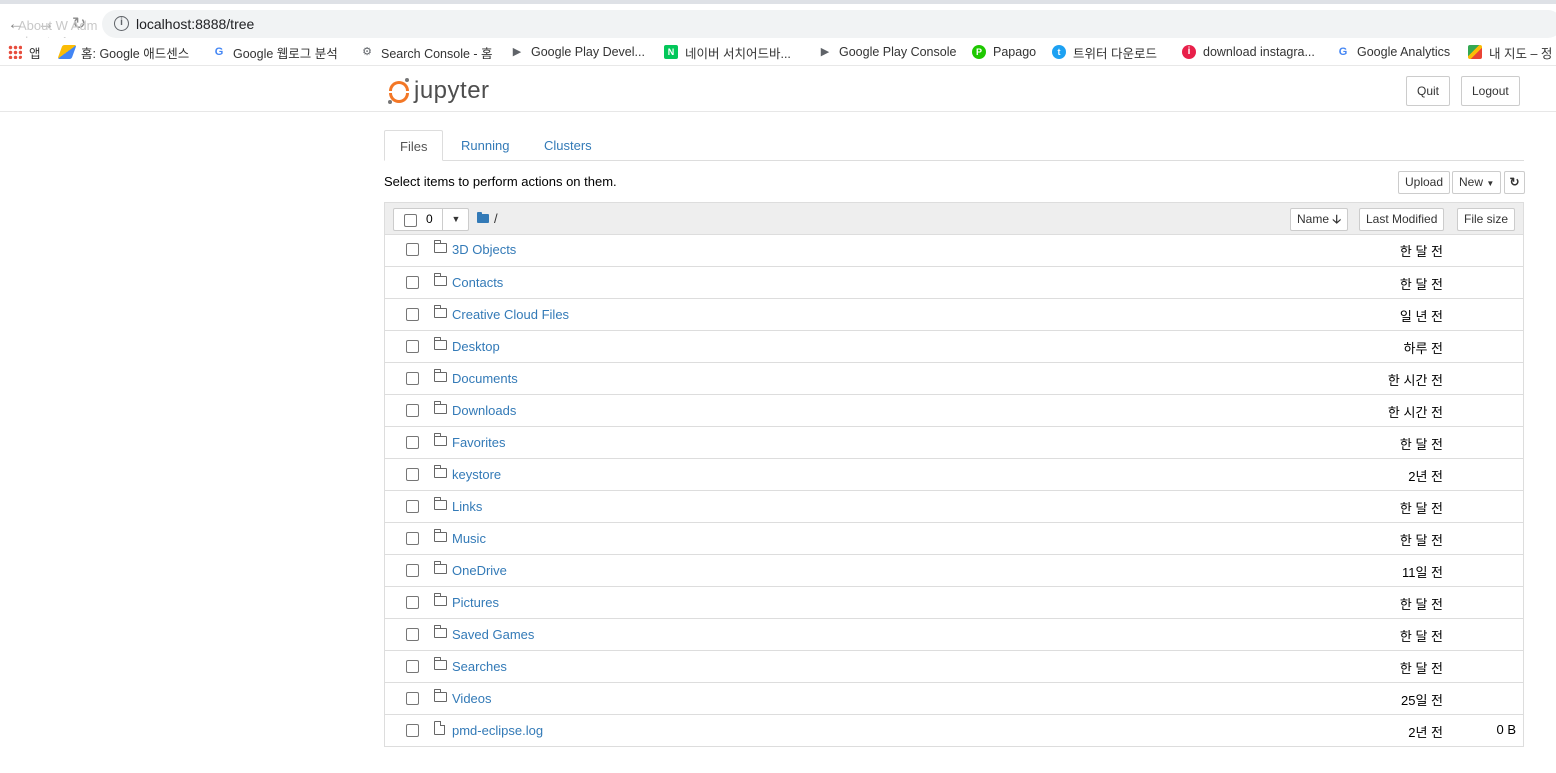 The image size is (1556, 773). Describe the element at coordinates (954, 442) in the screenshot. I see `list-item: Favorites 한 달 전` at that location.